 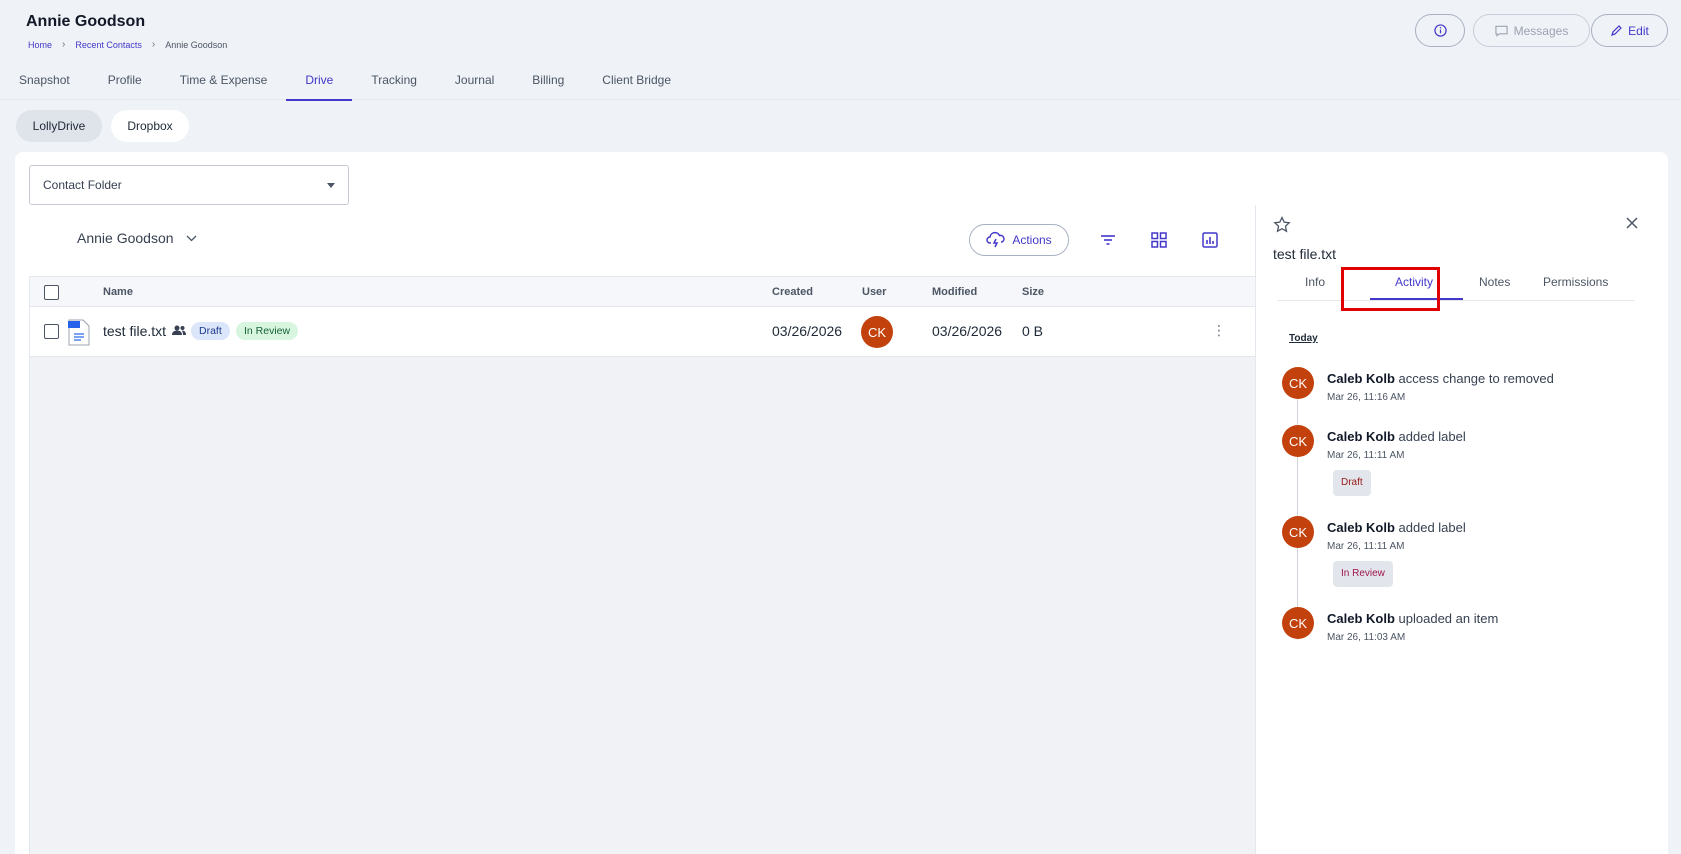 I want to click on edit-label: Edit, so click(x=1638, y=30).